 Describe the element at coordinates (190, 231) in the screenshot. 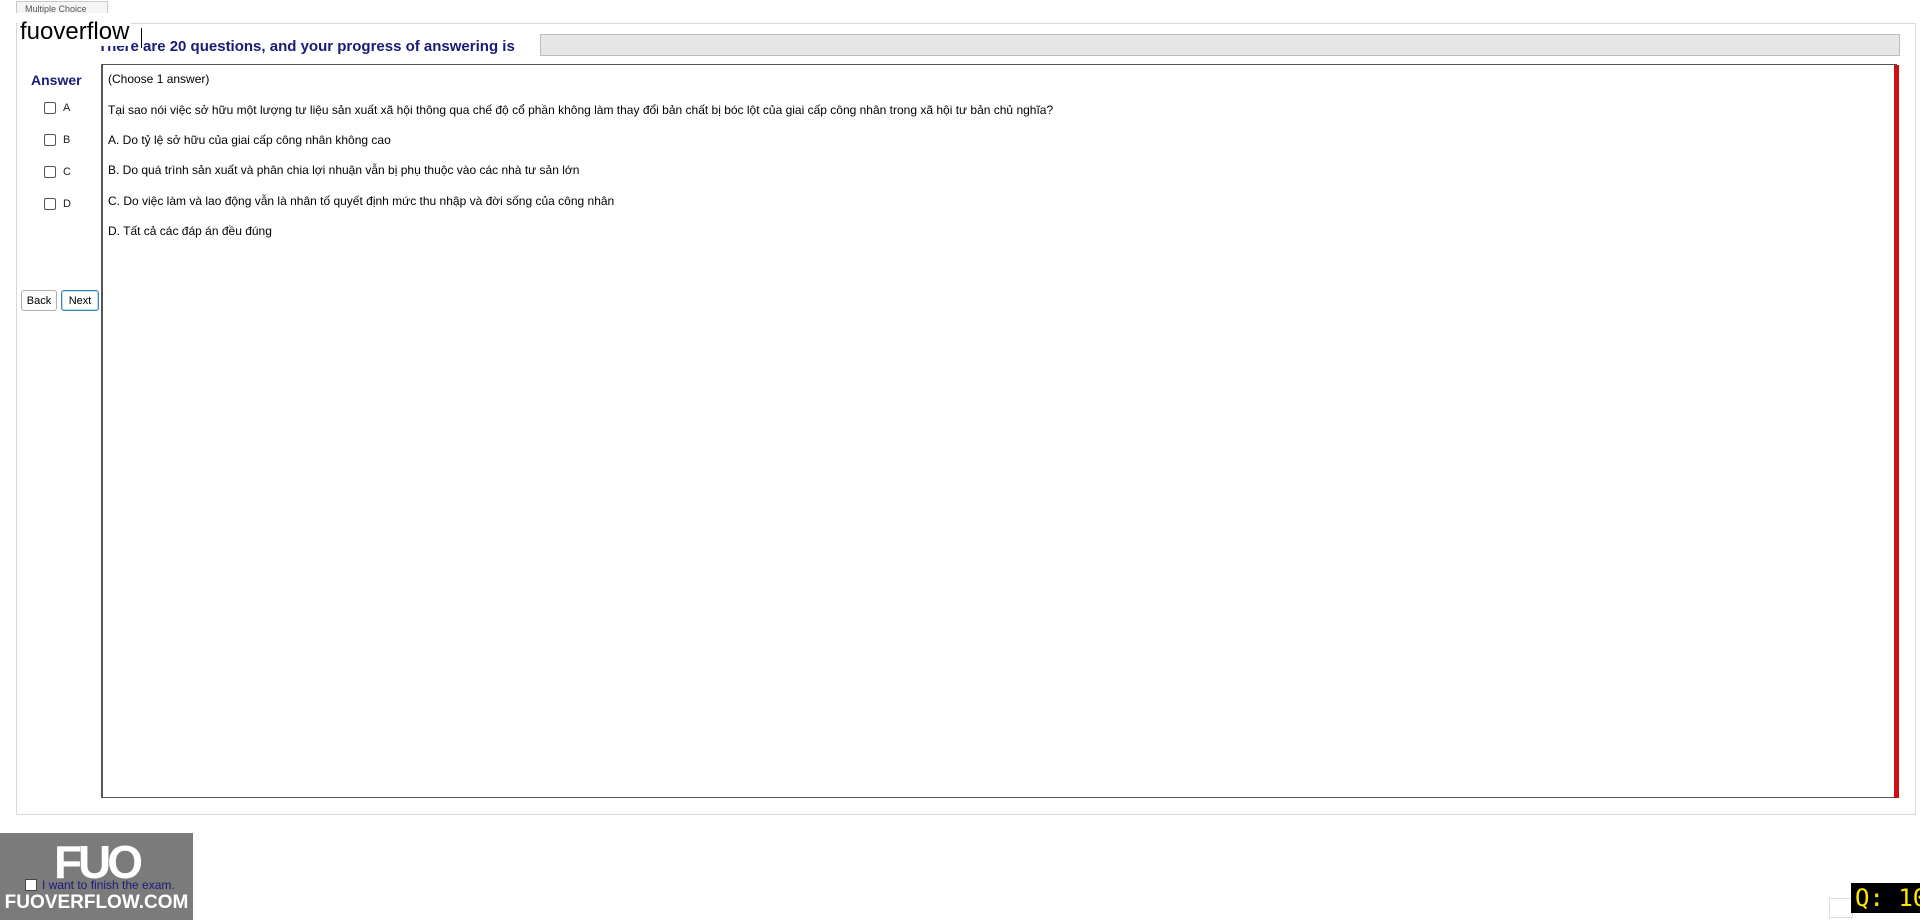

I see `choice-d: D. Tất cả các đáp án đều đúng` at that location.